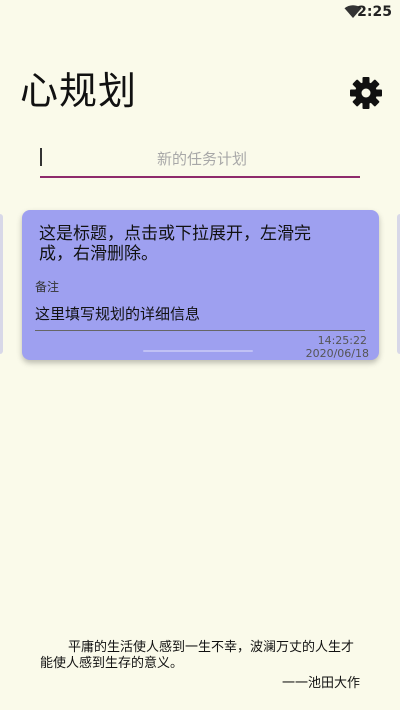 The image size is (400, 710). I want to click on task-title: 这是标题，点击或下拉展开，左滑完成，右滑删除。, so click(175, 244).